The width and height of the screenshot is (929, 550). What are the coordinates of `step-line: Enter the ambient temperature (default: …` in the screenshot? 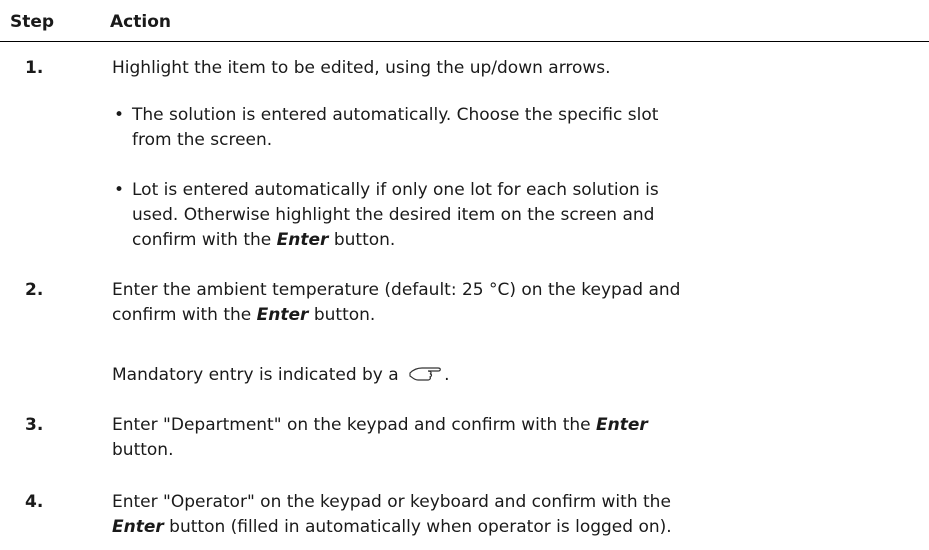 It's located at (396, 290).